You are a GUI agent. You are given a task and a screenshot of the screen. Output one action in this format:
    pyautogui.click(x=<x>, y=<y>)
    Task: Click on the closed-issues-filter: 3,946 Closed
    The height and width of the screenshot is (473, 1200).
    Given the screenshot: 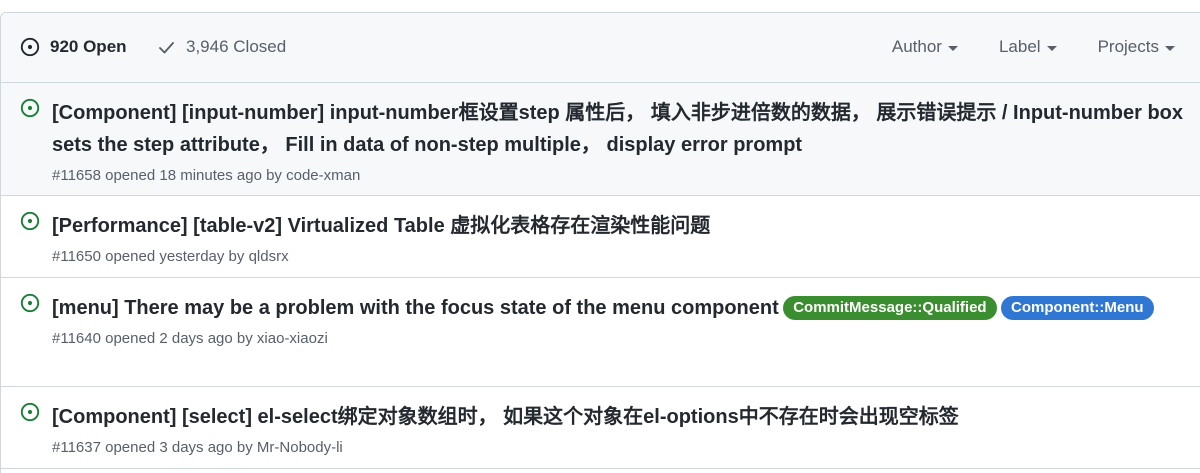 What is the action you would take?
    pyautogui.click(x=222, y=47)
    